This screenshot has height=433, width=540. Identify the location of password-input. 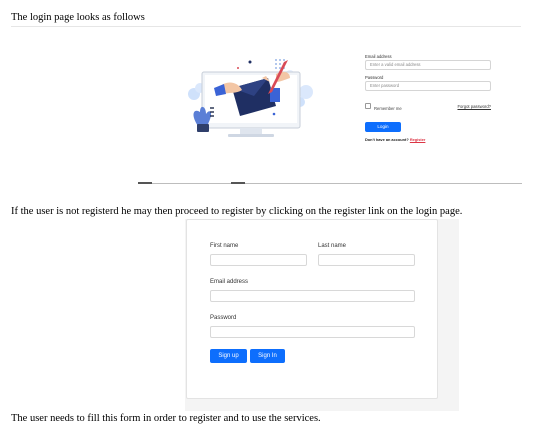
(312, 332).